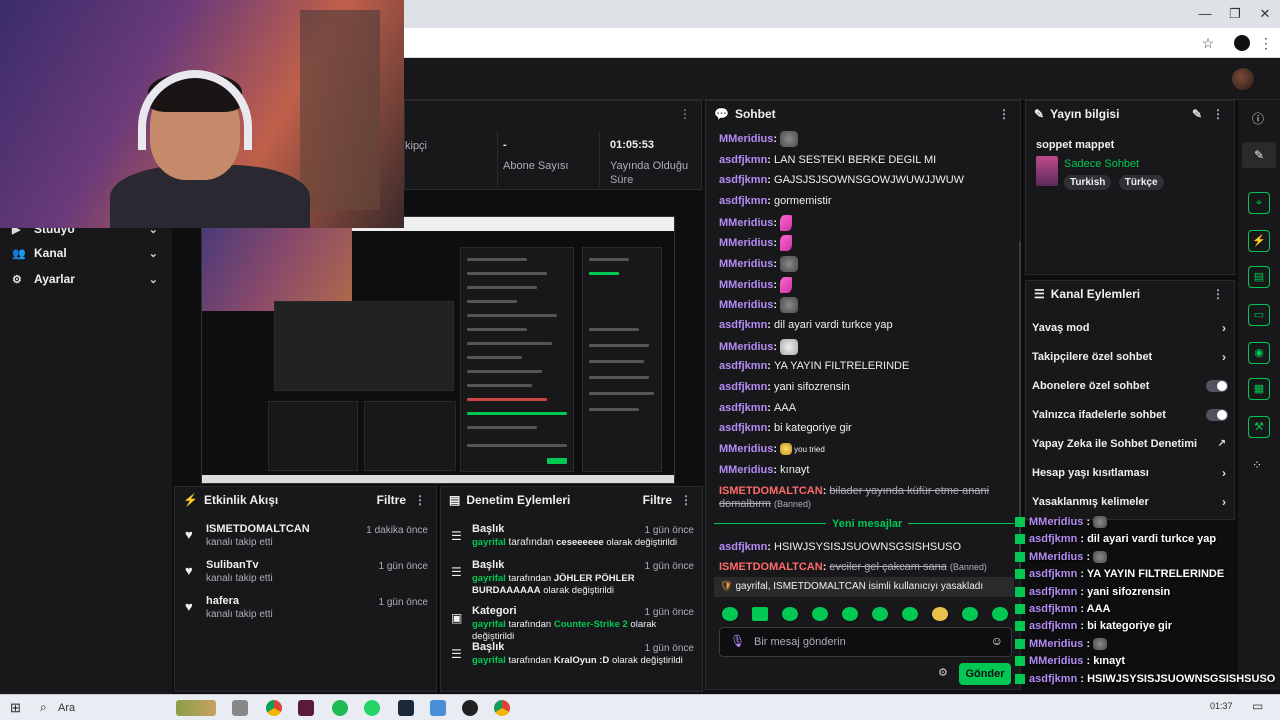 The height and width of the screenshot is (720, 1280). Describe the element at coordinates (1266, 43) in the screenshot. I see `browser-menu-icon: ⋮` at that location.